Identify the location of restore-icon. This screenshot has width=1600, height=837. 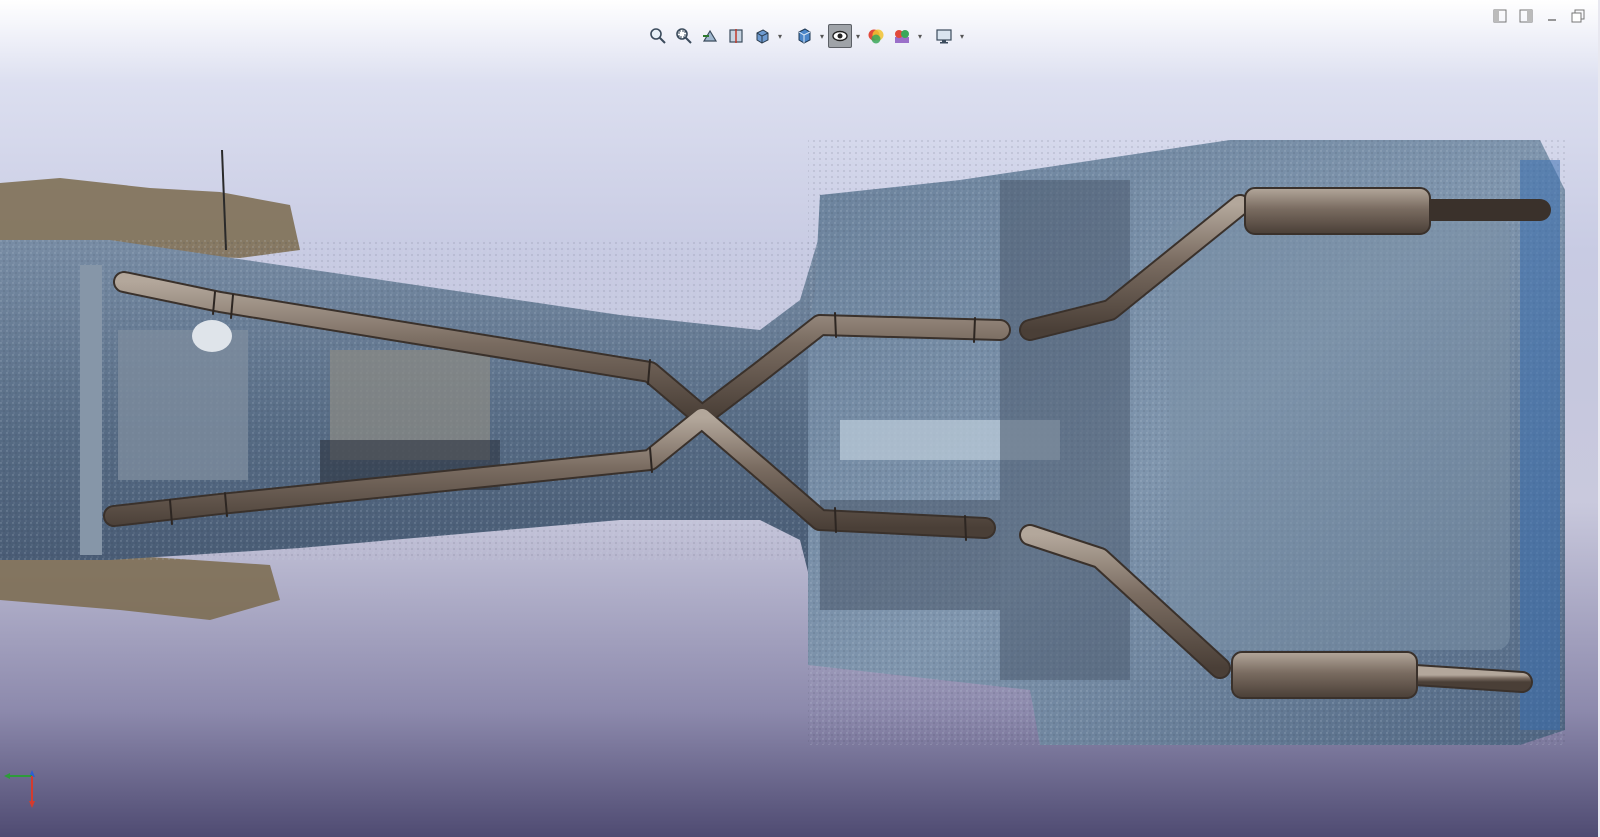
(1578, 16).